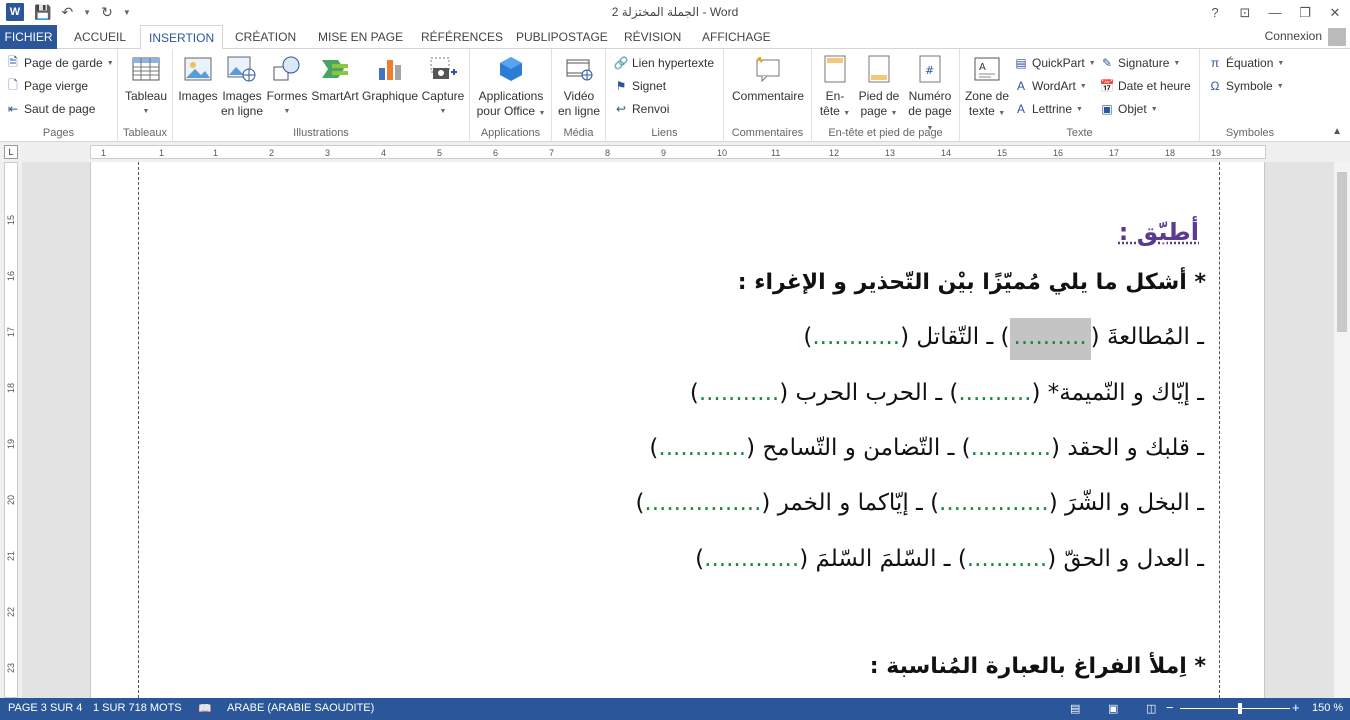 Image resolution: width=1350 pixels, height=720 pixels. Describe the element at coordinates (265, 37) in the screenshot. I see `tab-creation: CRÉATION` at that location.